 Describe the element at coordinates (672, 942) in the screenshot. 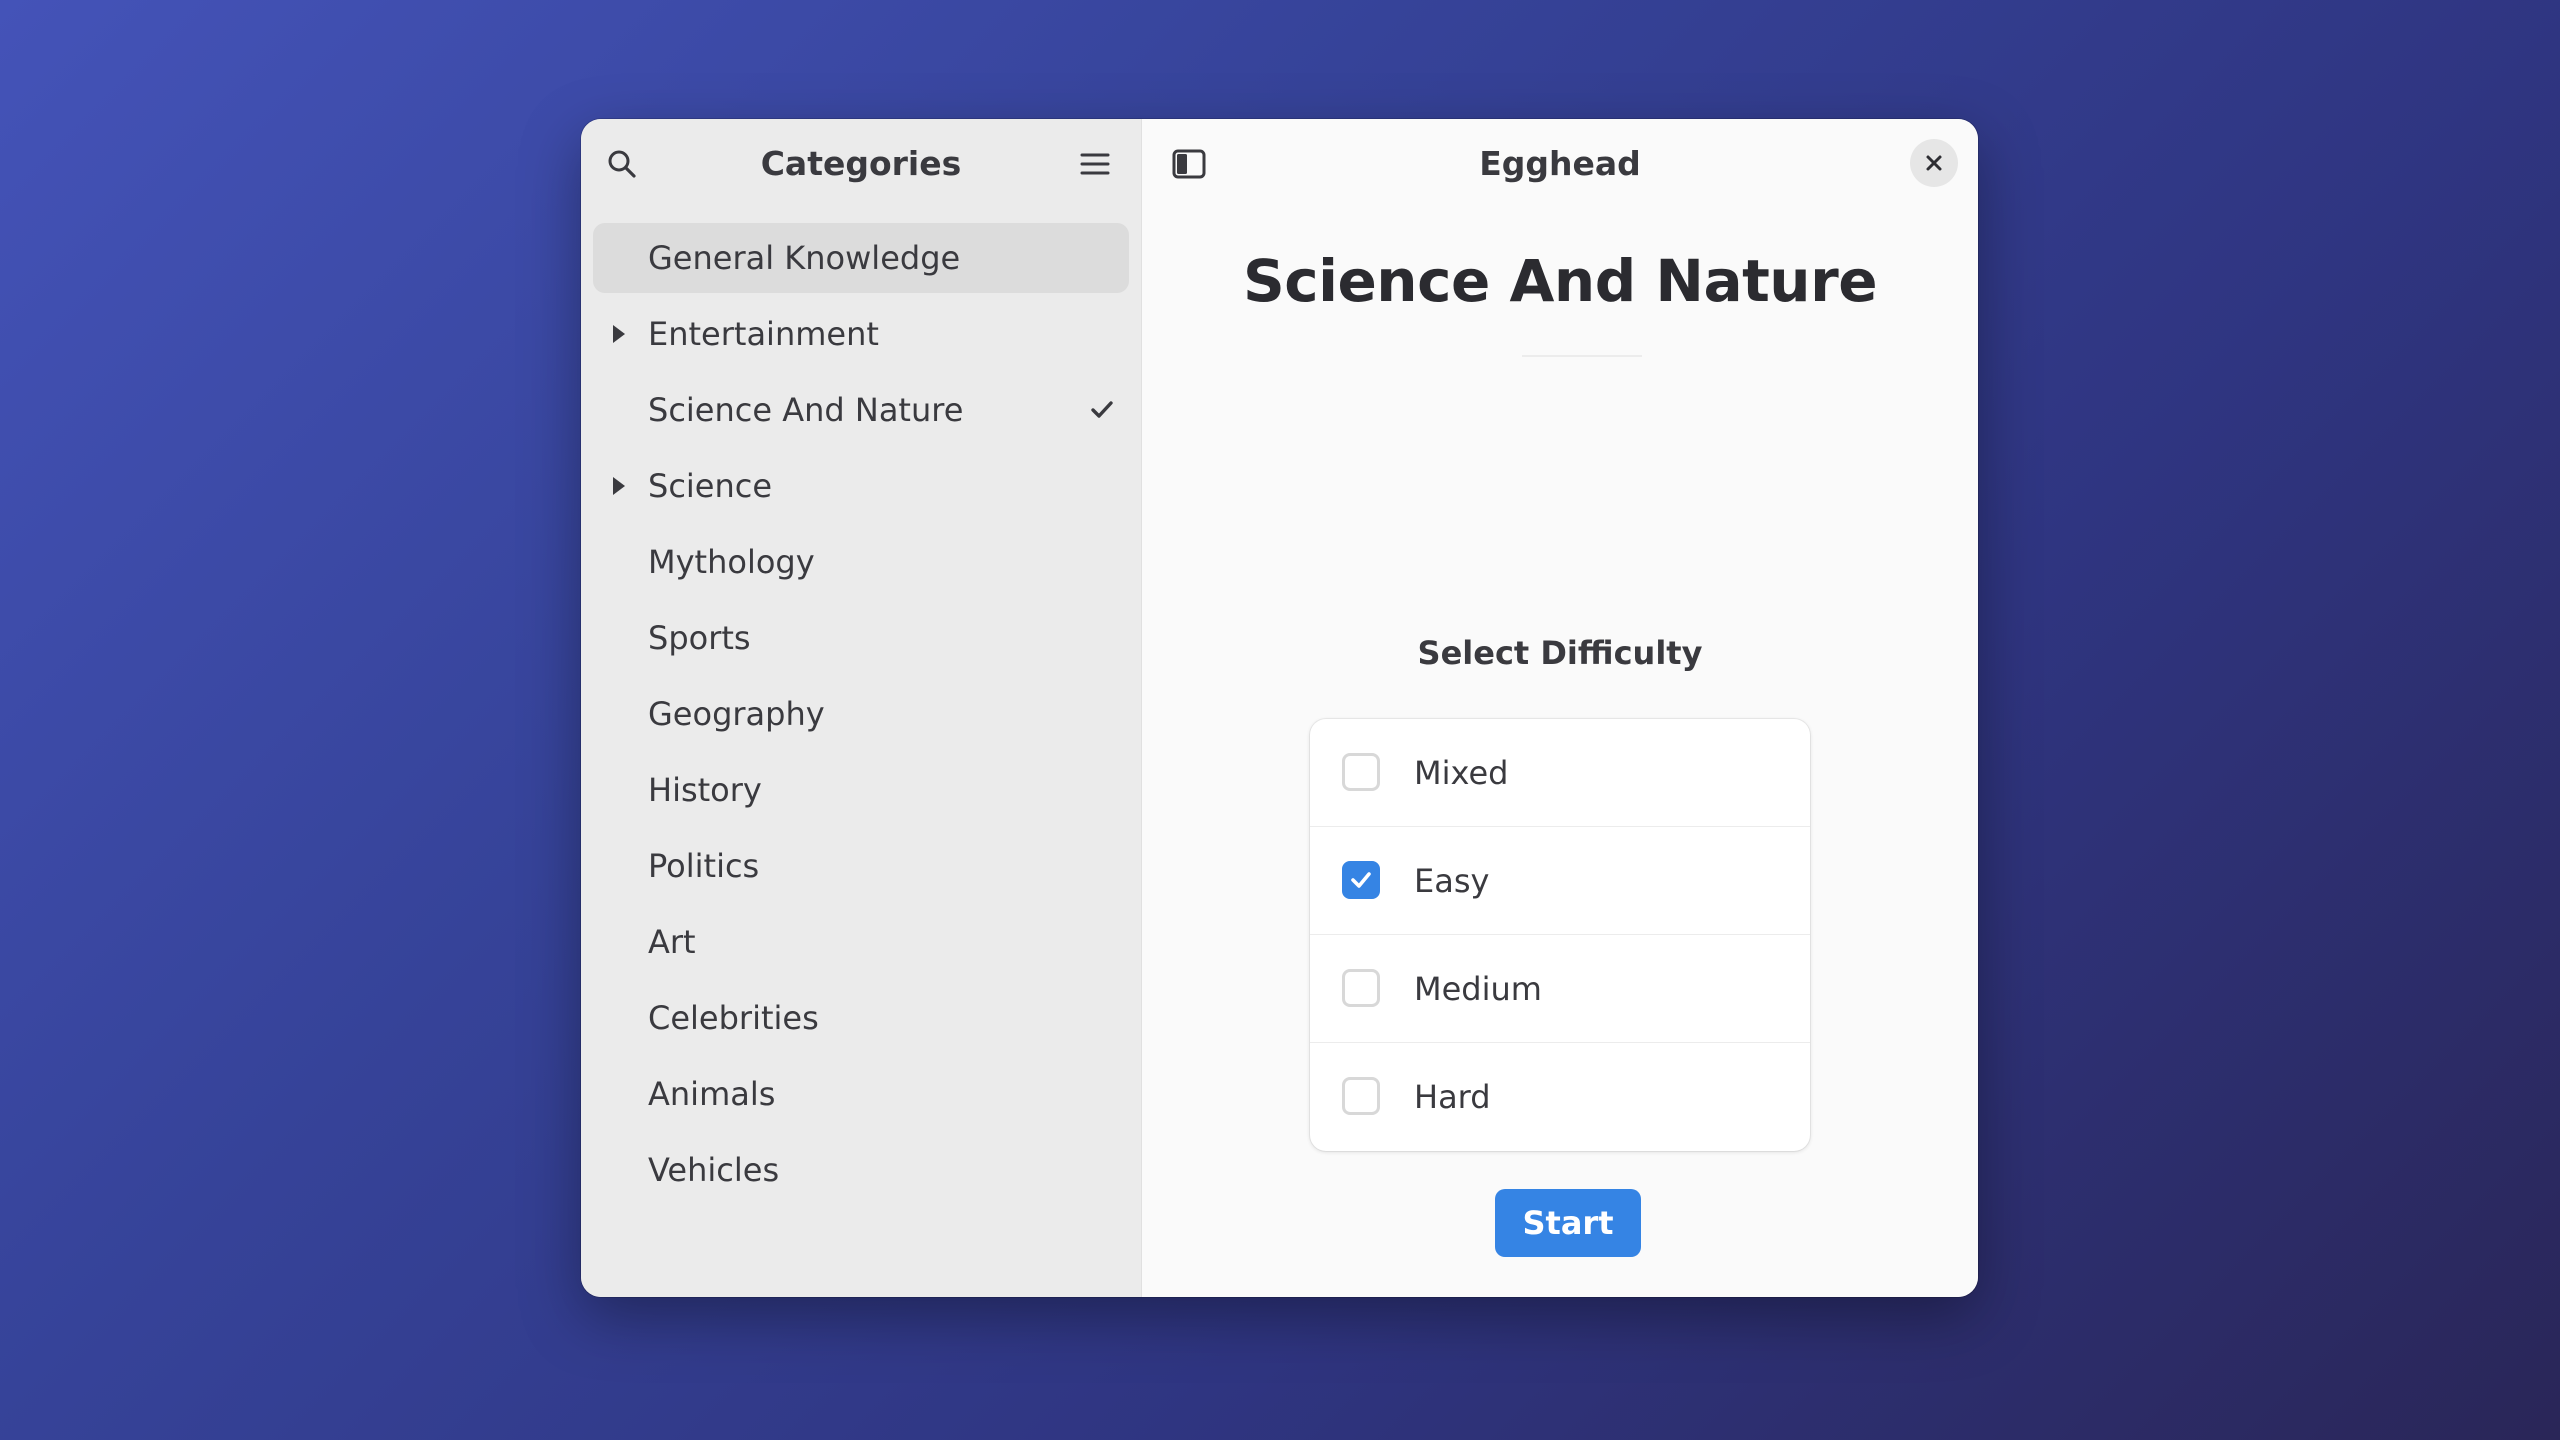

I see `category-label: Art` at that location.